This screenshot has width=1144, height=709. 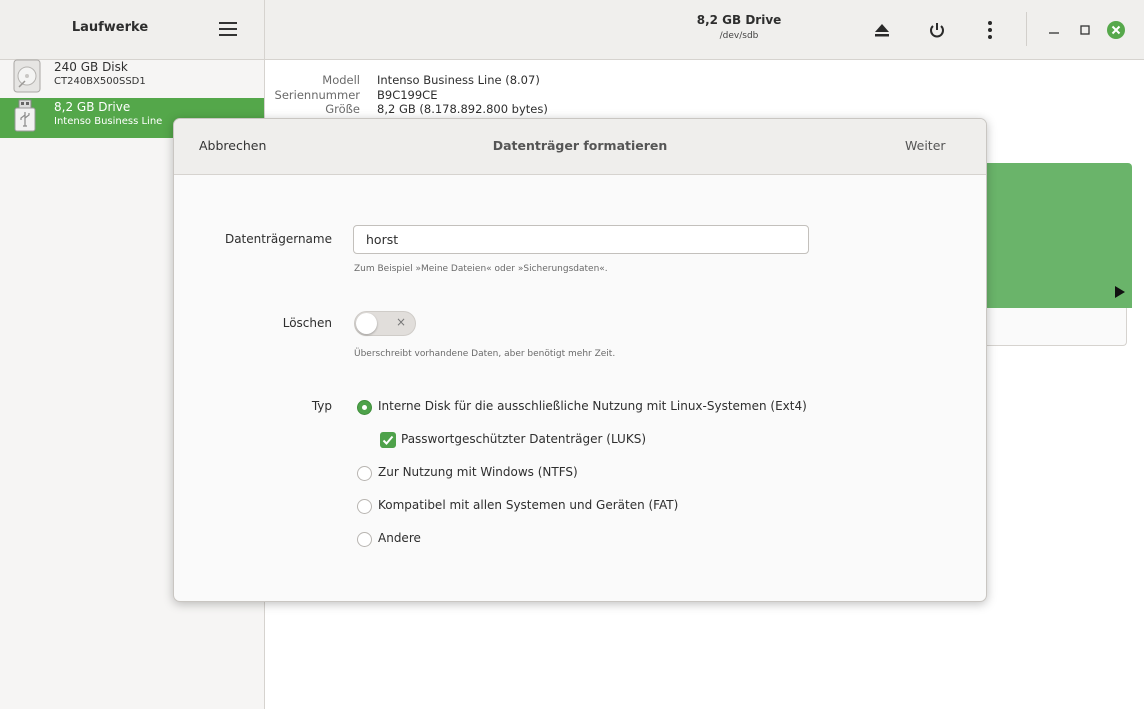 I want to click on volume-name-label: Datenträgername, so click(x=278, y=239).